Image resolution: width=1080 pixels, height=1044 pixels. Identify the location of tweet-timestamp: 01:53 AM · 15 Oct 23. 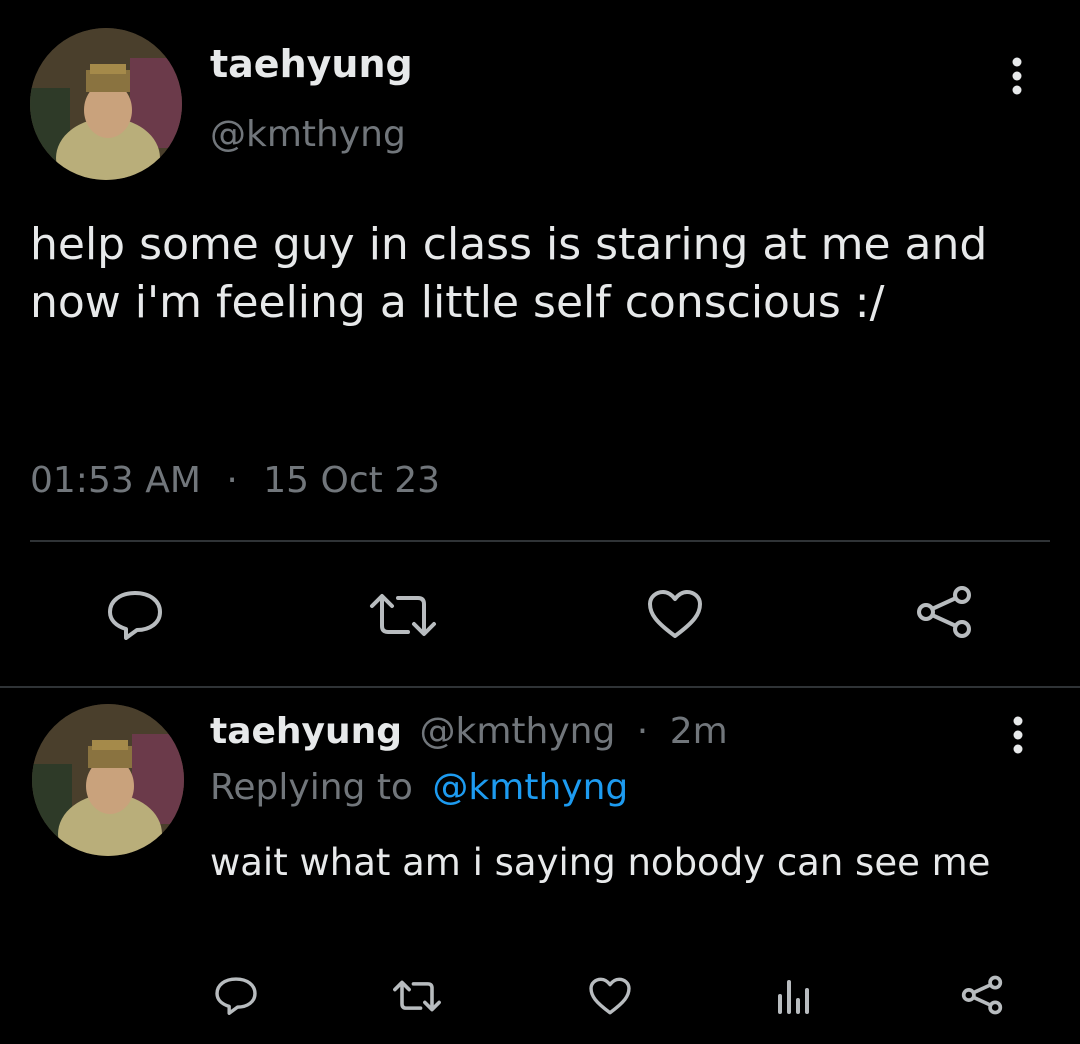
(235, 481).